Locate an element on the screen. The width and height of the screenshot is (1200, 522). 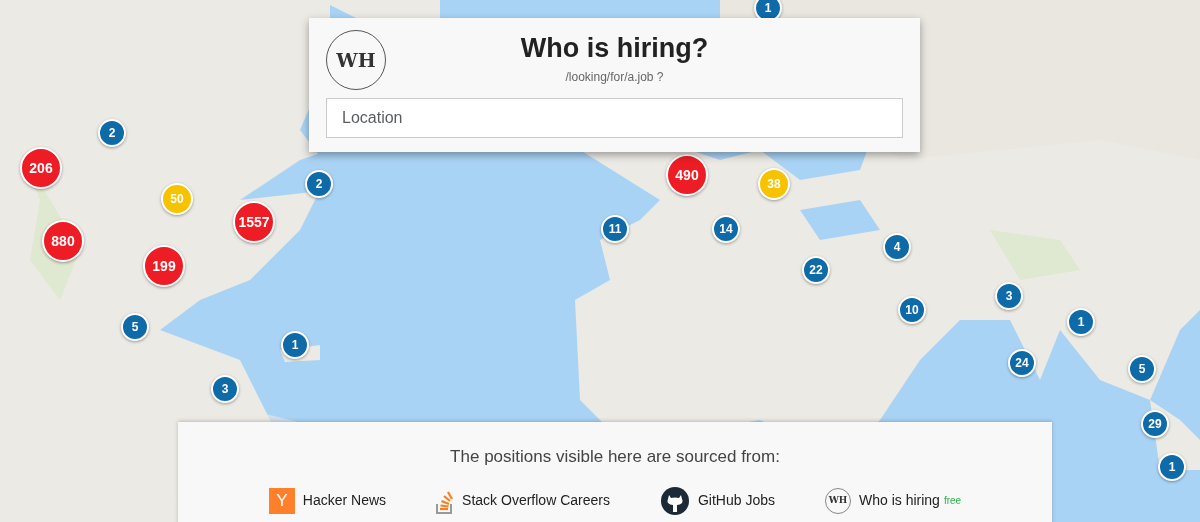
source-name: Stack Overflow Careers is located at coordinates (536, 500).